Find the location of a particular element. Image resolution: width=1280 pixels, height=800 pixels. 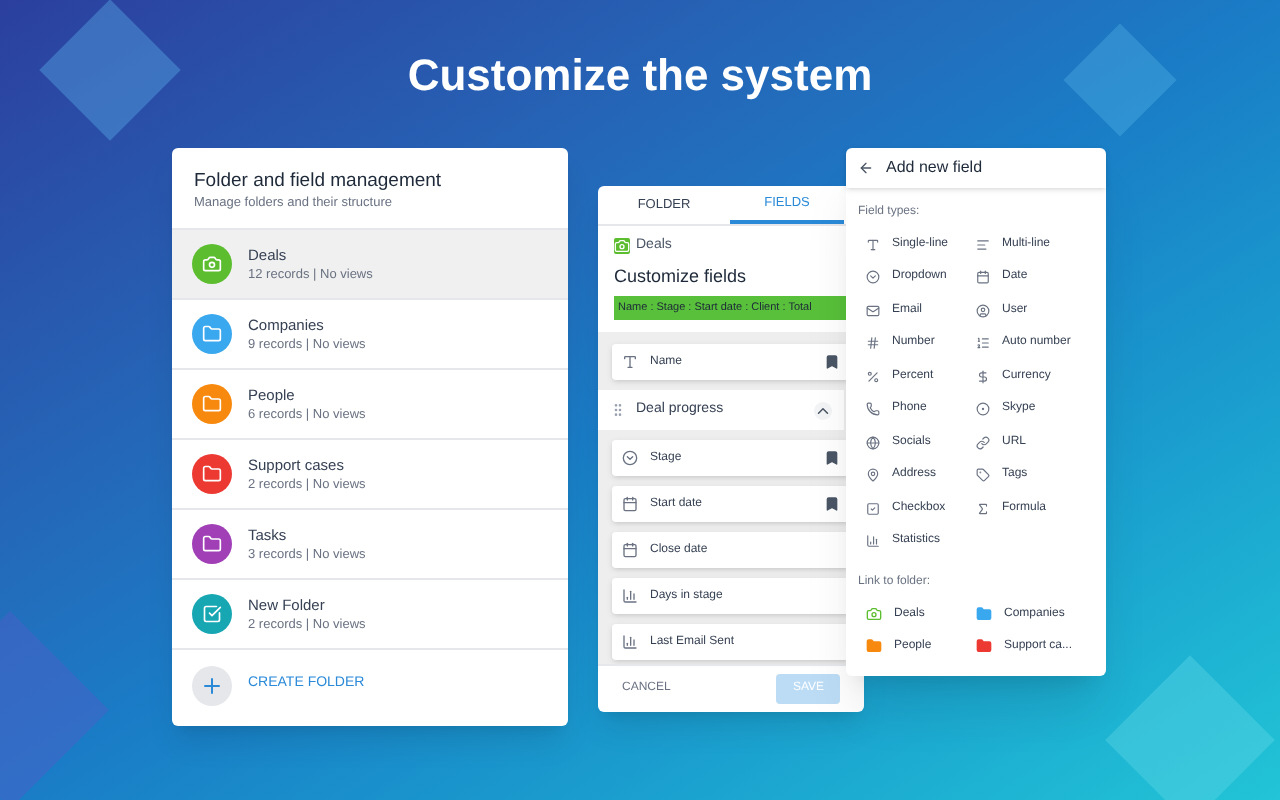

plus-icon is located at coordinates (212, 685).